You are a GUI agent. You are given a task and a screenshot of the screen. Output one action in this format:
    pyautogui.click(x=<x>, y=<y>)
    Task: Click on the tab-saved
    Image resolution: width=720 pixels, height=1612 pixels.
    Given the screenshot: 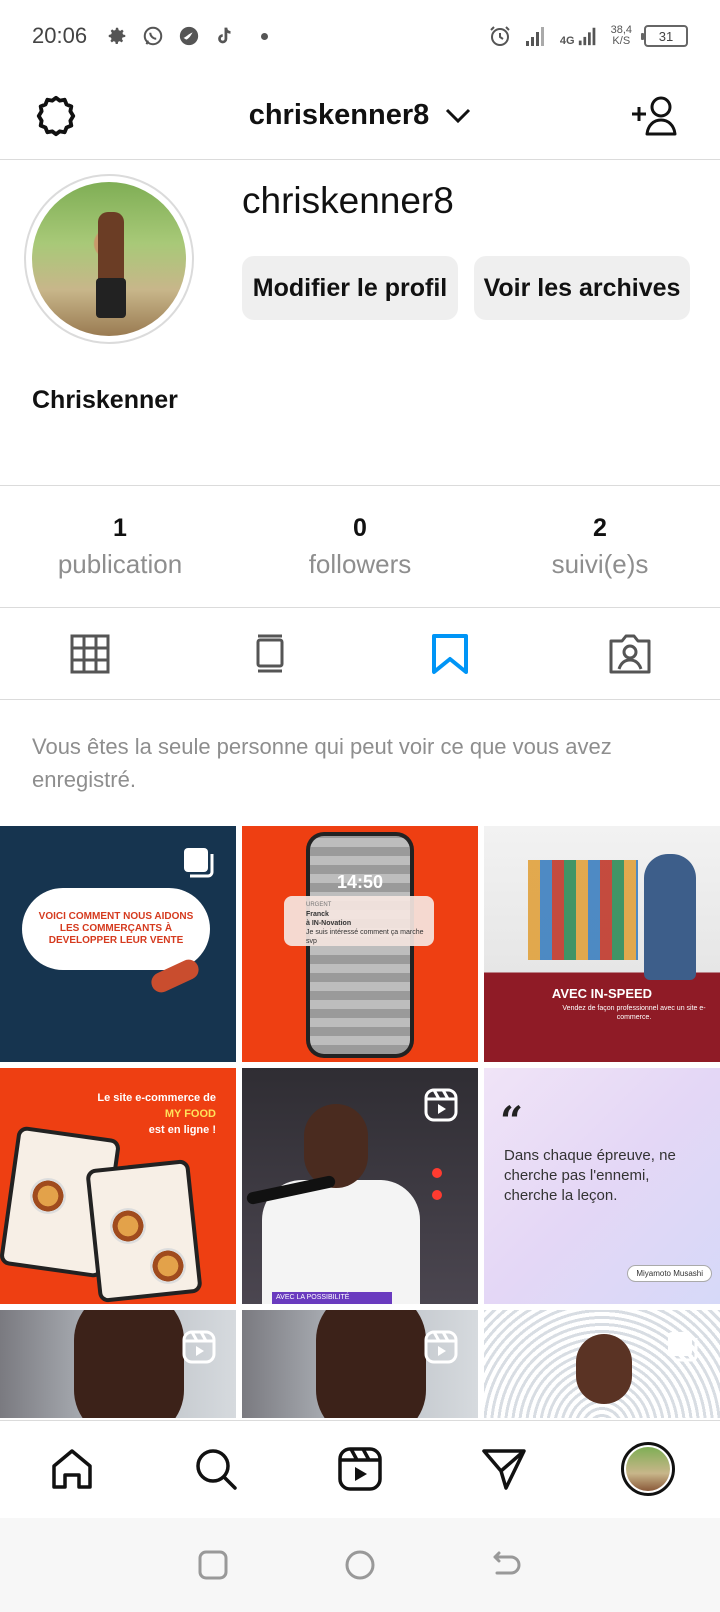 What is the action you would take?
    pyautogui.click(x=450, y=653)
    